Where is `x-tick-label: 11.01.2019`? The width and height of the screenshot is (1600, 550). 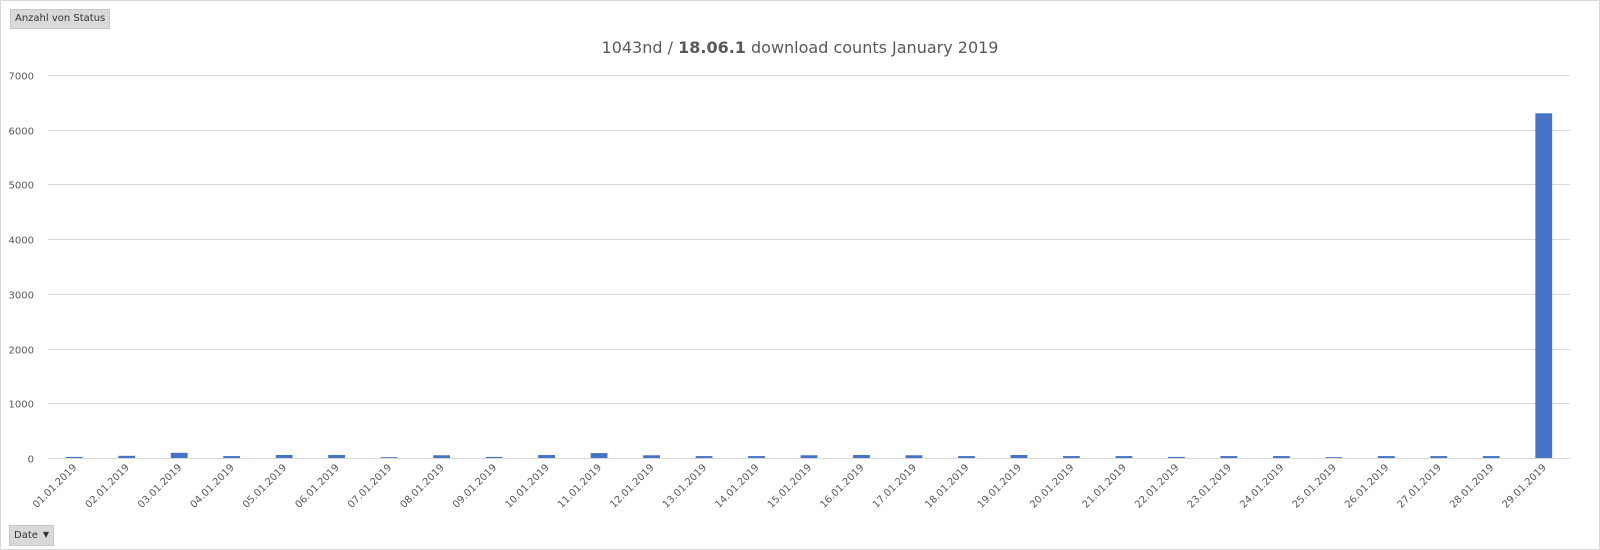 x-tick-label: 11.01.2019 is located at coordinates (580, 486).